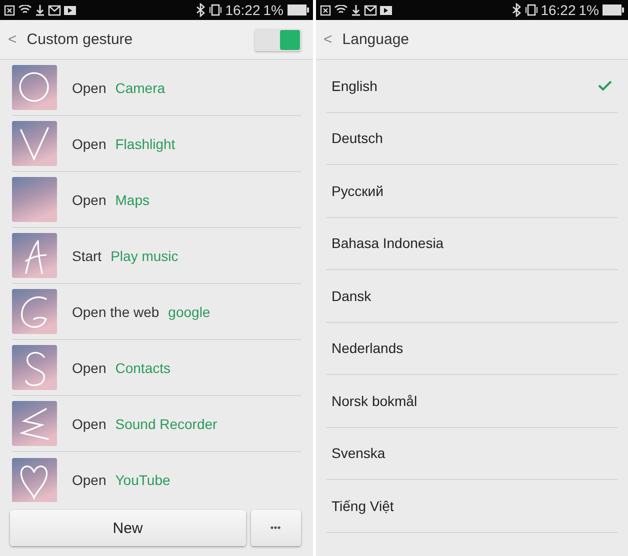 This screenshot has width=628, height=556. Describe the element at coordinates (87, 256) in the screenshot. I see `action-label: Start` at that location.